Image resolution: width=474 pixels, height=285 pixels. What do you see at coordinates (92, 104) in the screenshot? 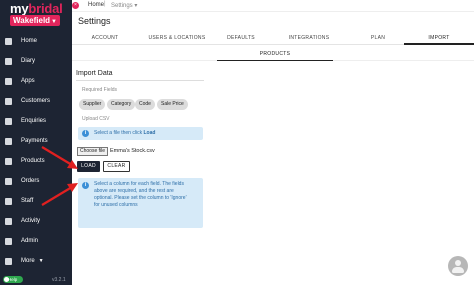
I see `field-chip-supplier: Supplier` at bounding box center [92, 104].